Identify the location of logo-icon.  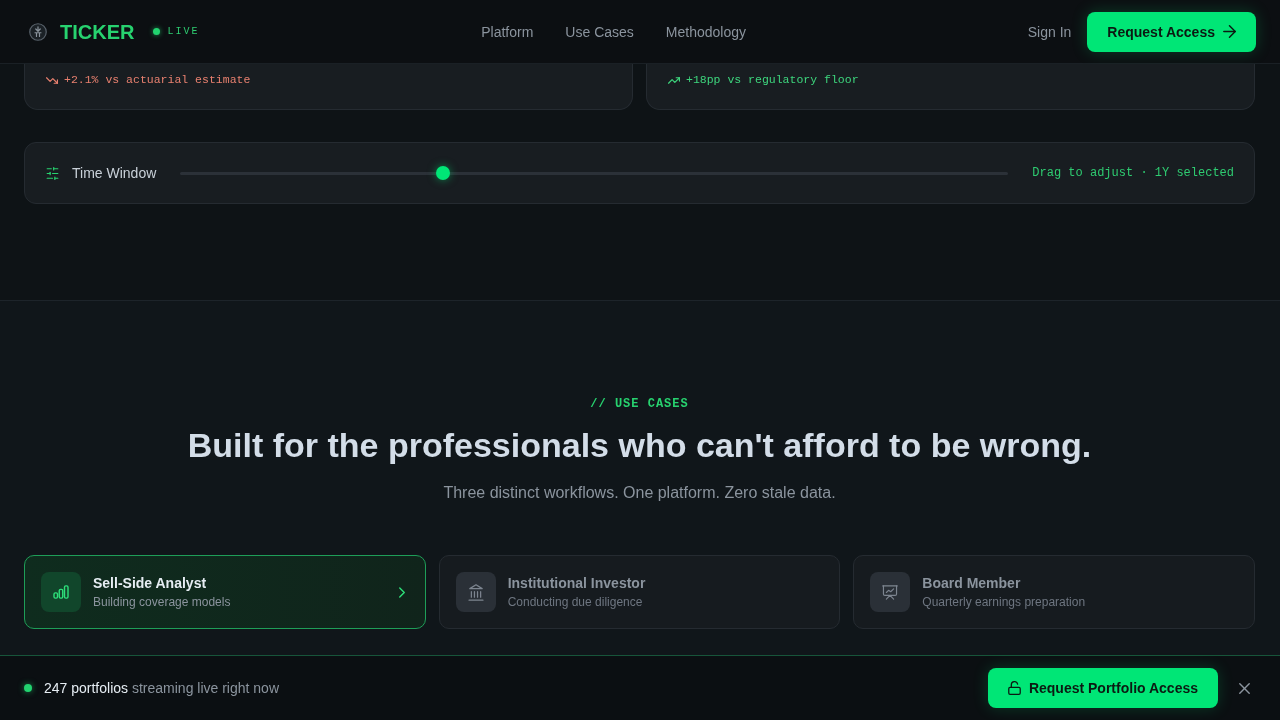
(38, 31).